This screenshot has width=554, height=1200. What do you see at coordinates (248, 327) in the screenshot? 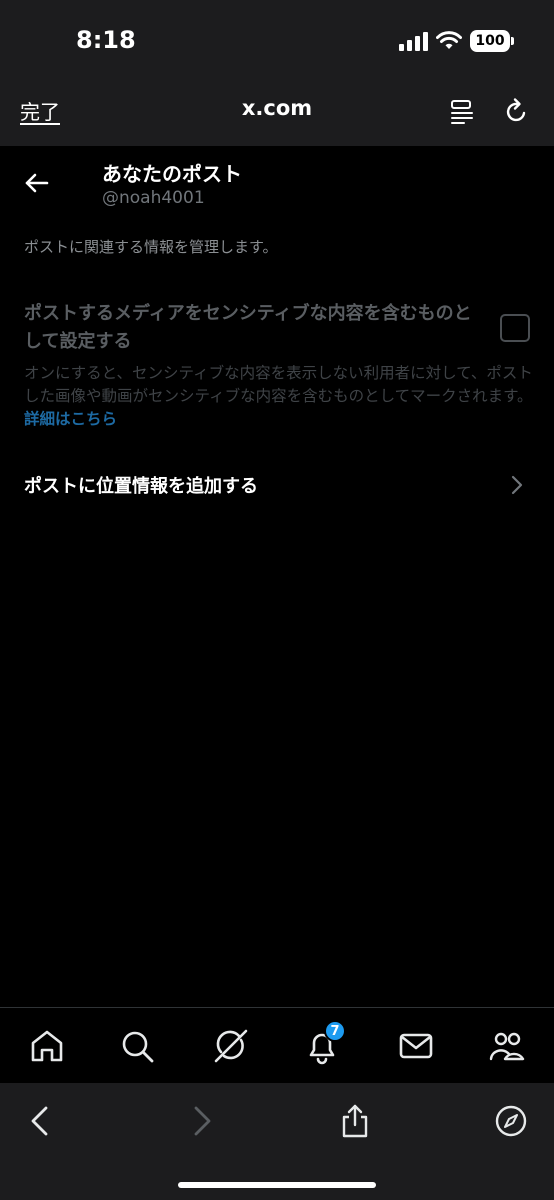
I see `sensitive-media-label: ポストするメディアをセンシティブな内容を含むものとして設定する` at bounding box center [248, 327].